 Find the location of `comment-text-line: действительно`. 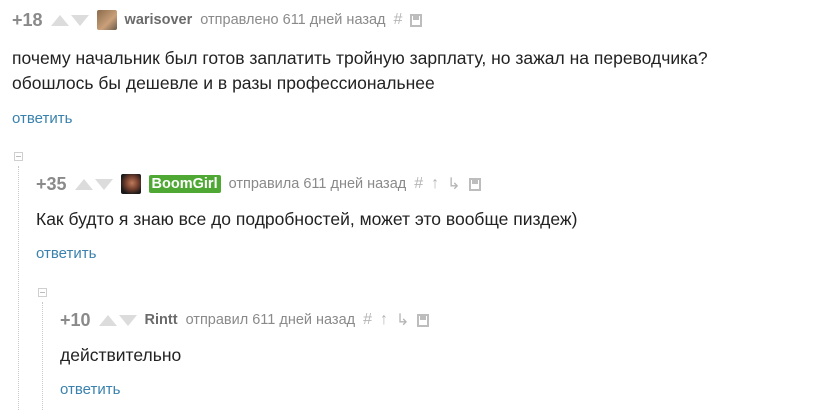

comment-text-line: действительно is located at coordinates (121, 355).